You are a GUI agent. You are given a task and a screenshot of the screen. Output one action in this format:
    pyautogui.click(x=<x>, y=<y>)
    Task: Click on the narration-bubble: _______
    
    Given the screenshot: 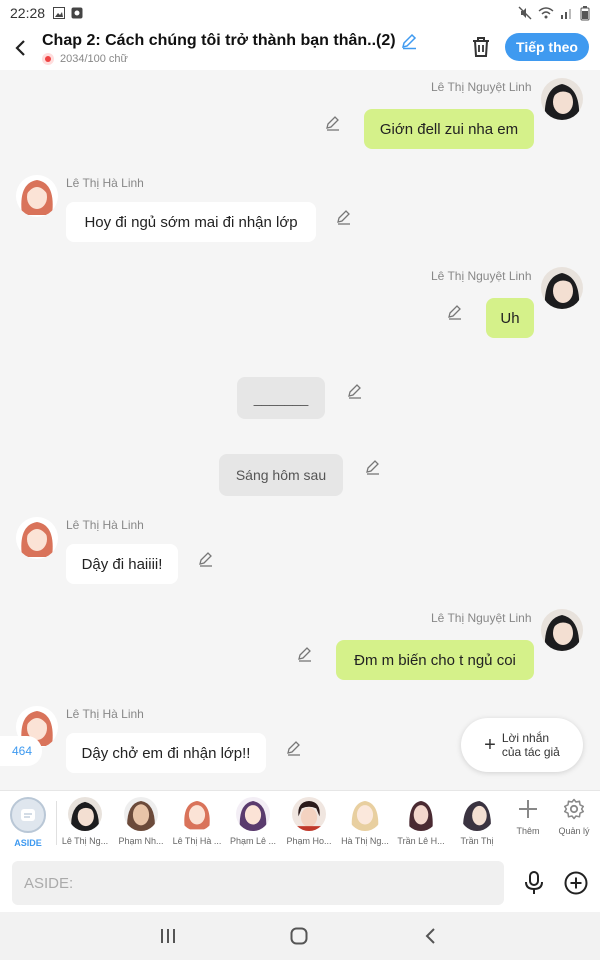 What is the action you would take?
    pyautogui.click(x=281, y=398)
    